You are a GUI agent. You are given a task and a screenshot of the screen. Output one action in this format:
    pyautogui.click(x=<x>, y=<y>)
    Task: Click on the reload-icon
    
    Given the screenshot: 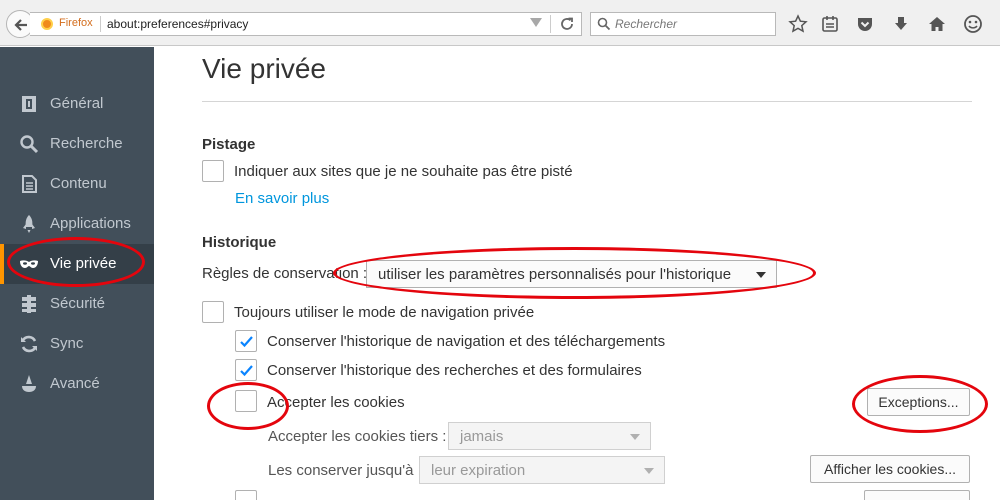 What is the action you would take?
    pyautogui.click(x=567, y=24)
    